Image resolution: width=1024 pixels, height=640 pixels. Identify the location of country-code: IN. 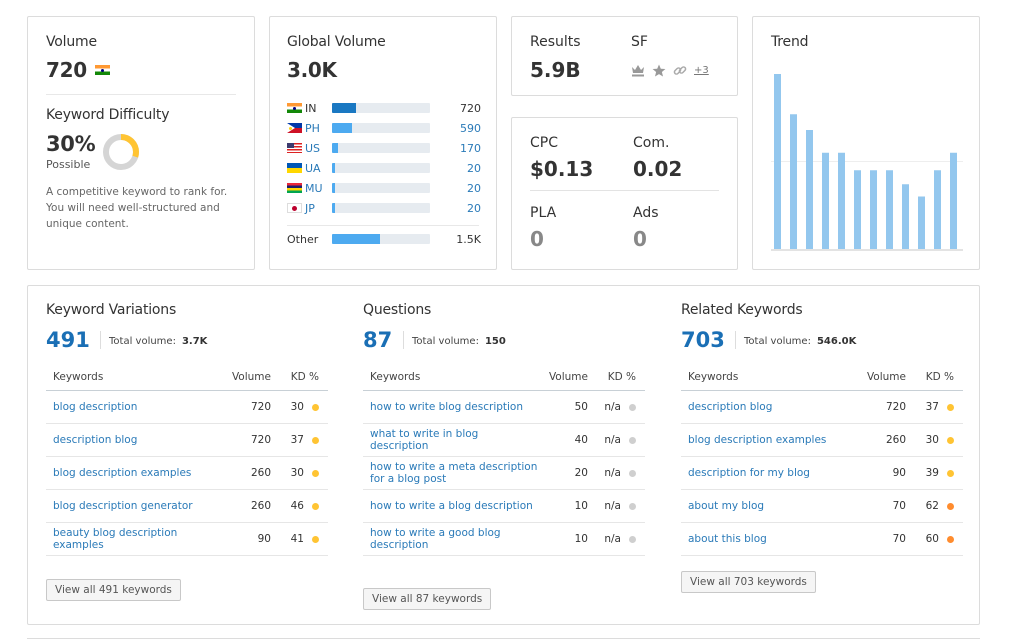
(318, 108).